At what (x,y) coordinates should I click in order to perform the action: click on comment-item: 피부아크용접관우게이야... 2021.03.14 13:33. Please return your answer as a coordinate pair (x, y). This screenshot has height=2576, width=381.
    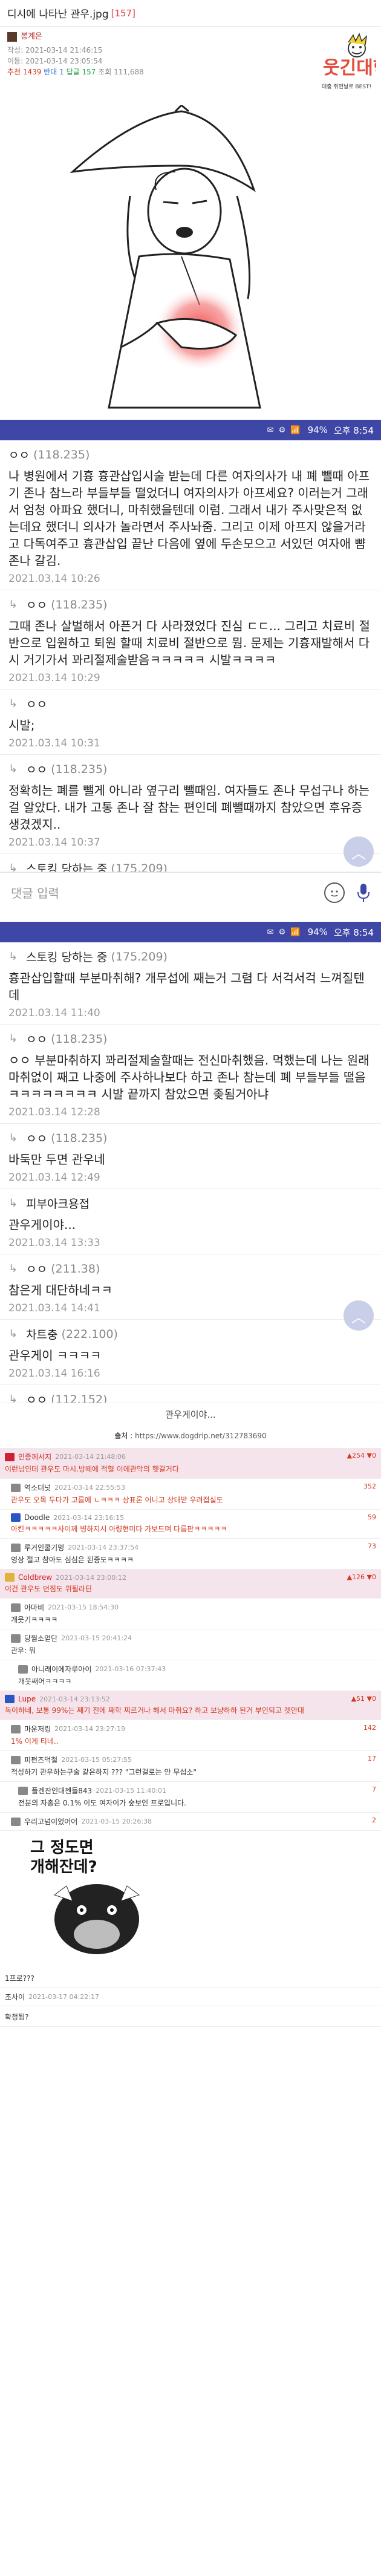
    Looking at the image, I should click on (190, 1221).